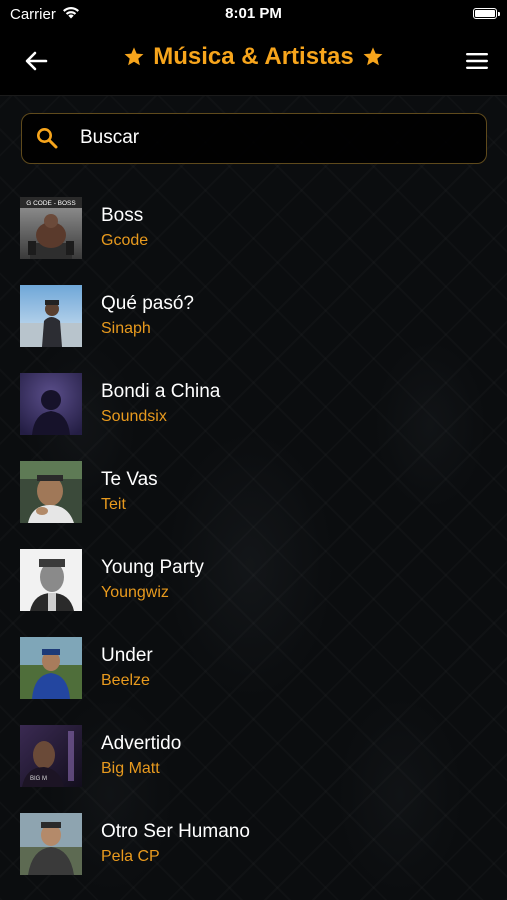  Describe the element at coordinates (152, 567) in the screenshot. I see `song-title: Young Party` at that location.